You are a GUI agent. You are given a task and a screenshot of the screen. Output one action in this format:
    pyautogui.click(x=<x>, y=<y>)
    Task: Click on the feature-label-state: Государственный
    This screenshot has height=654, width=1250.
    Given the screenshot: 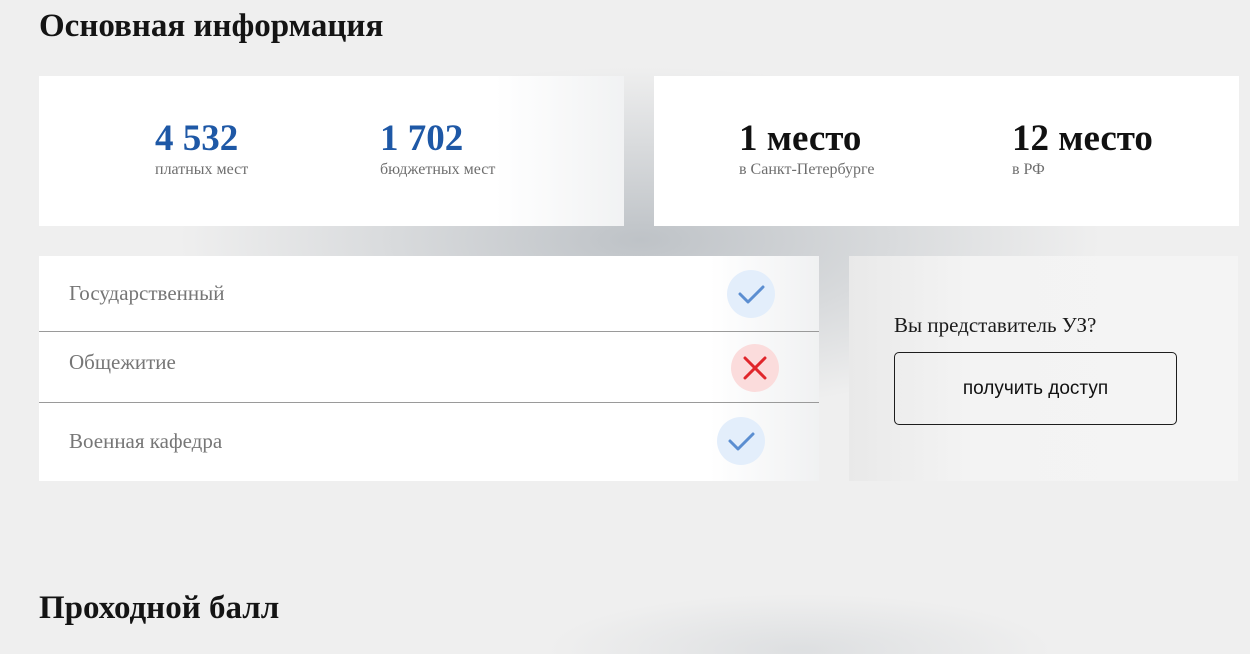 What is the action you would take?
    pyautogui.click(x=147, y=293)
    